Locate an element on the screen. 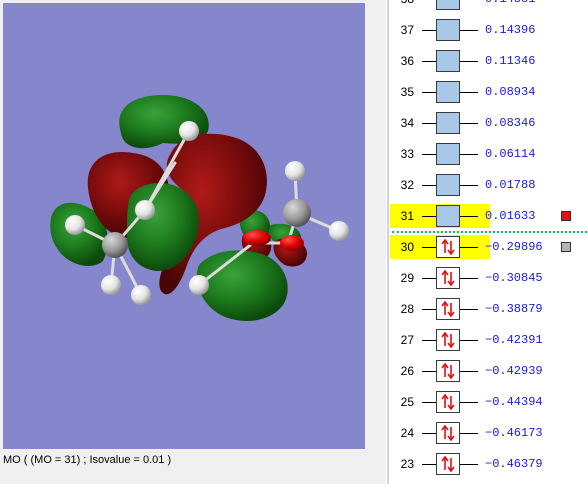 The width and height of the screenshot is (588, 484). mo-energy-value: −0.42939 is located at coordinates (514, 371).